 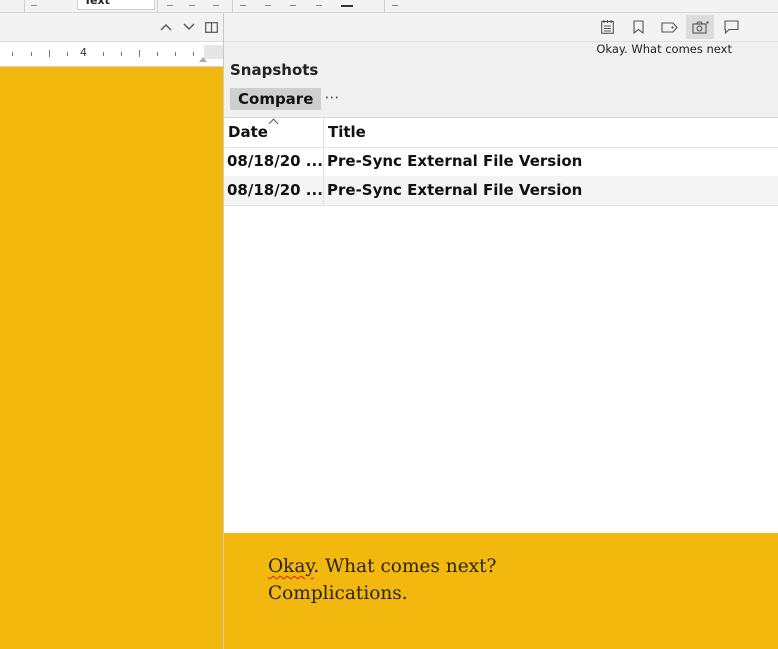 I want to click on notes-text: Okay. What comes next? Complications., so click(x=382, y=580).